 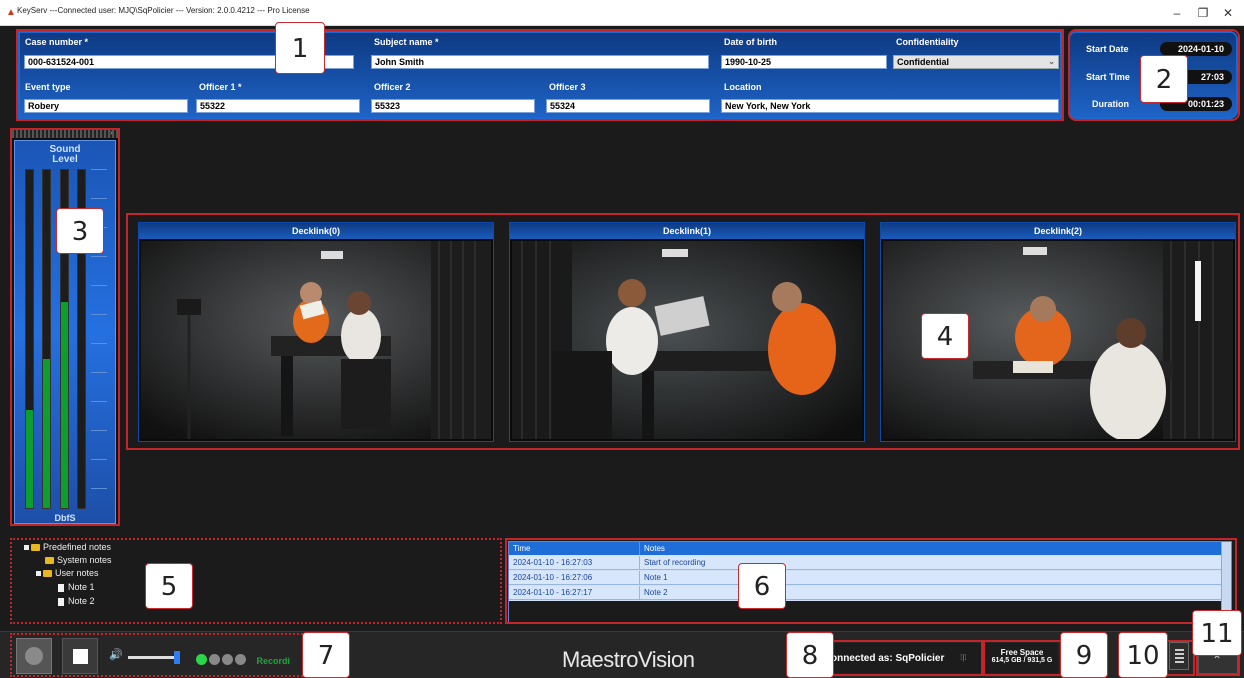 I want to click on callout-10: 10, so click(x=1143, y=655).